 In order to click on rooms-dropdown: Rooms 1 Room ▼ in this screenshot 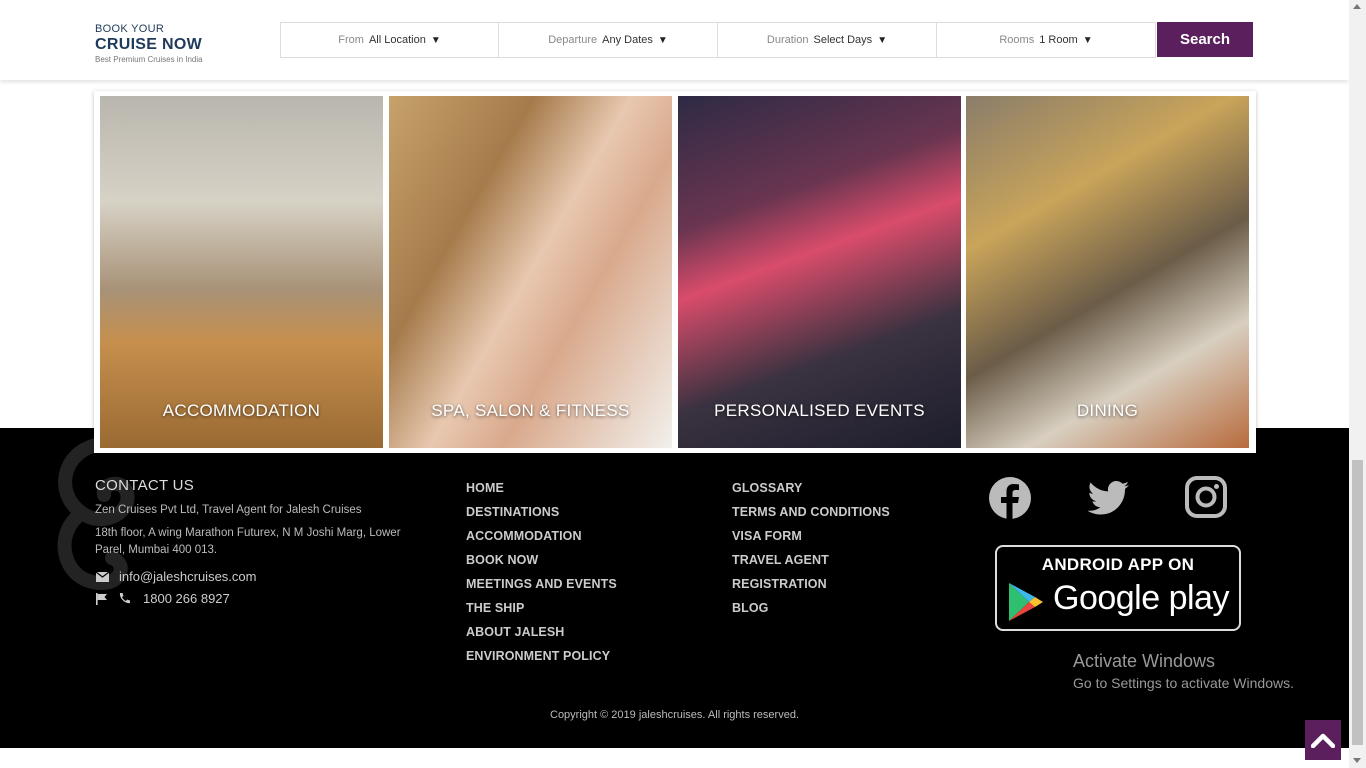, I will do `click(1046, 40)`.